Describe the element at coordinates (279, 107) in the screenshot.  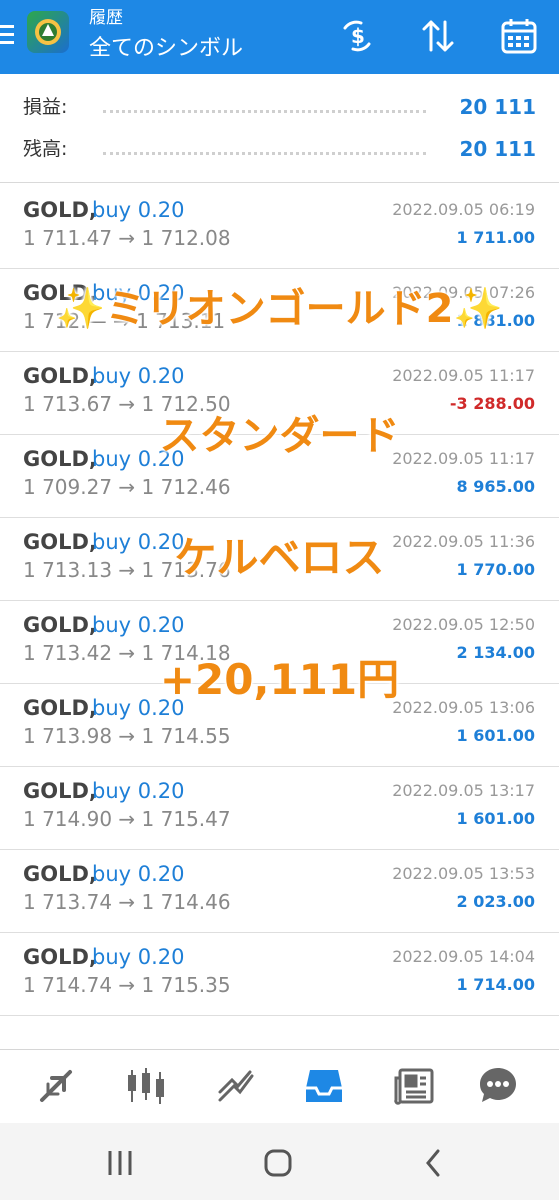
I see `profit-summary-row: 損益: 20 111` at that location.